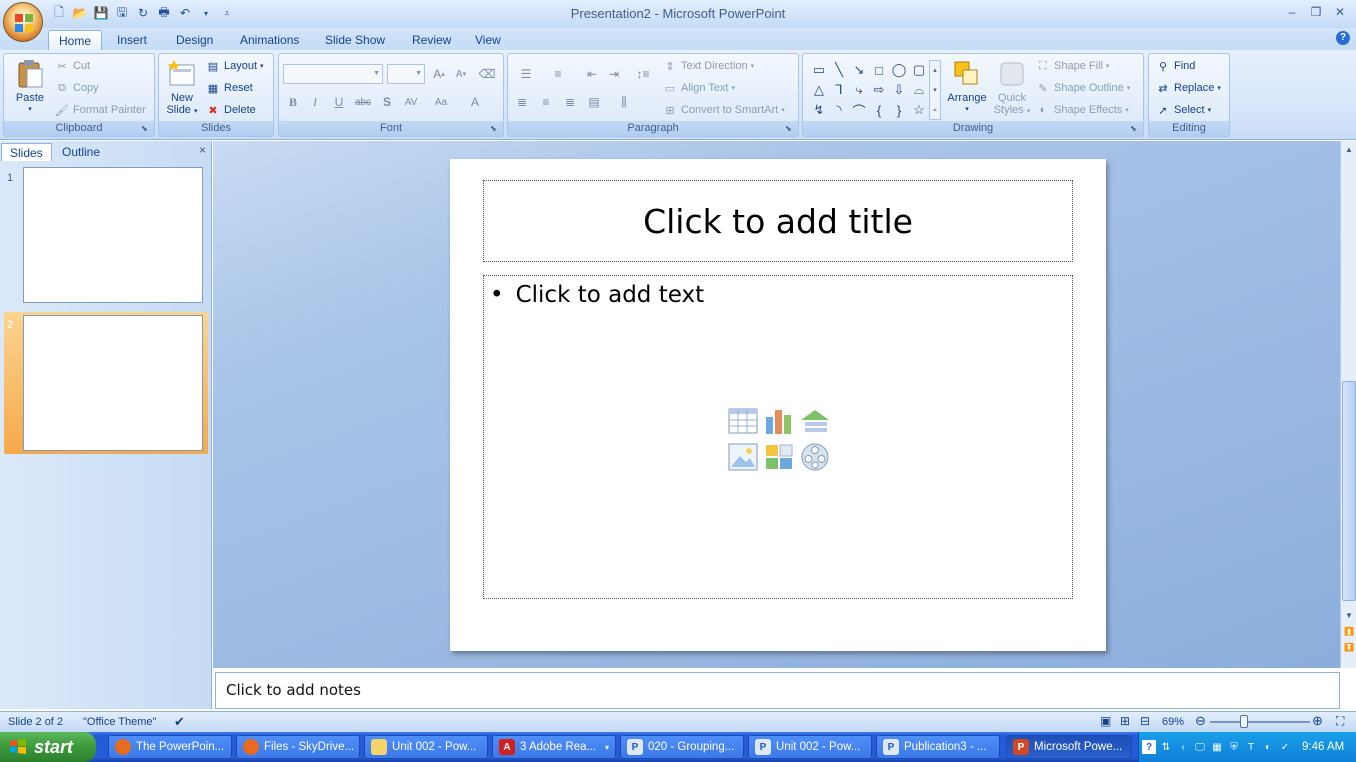 This screenshot has height=762, width=1356. What do you see at coordinates (1349, 150) in the screenshot?
I see `scroll-up-icon: ▲` at bounding box center [1349, 150].